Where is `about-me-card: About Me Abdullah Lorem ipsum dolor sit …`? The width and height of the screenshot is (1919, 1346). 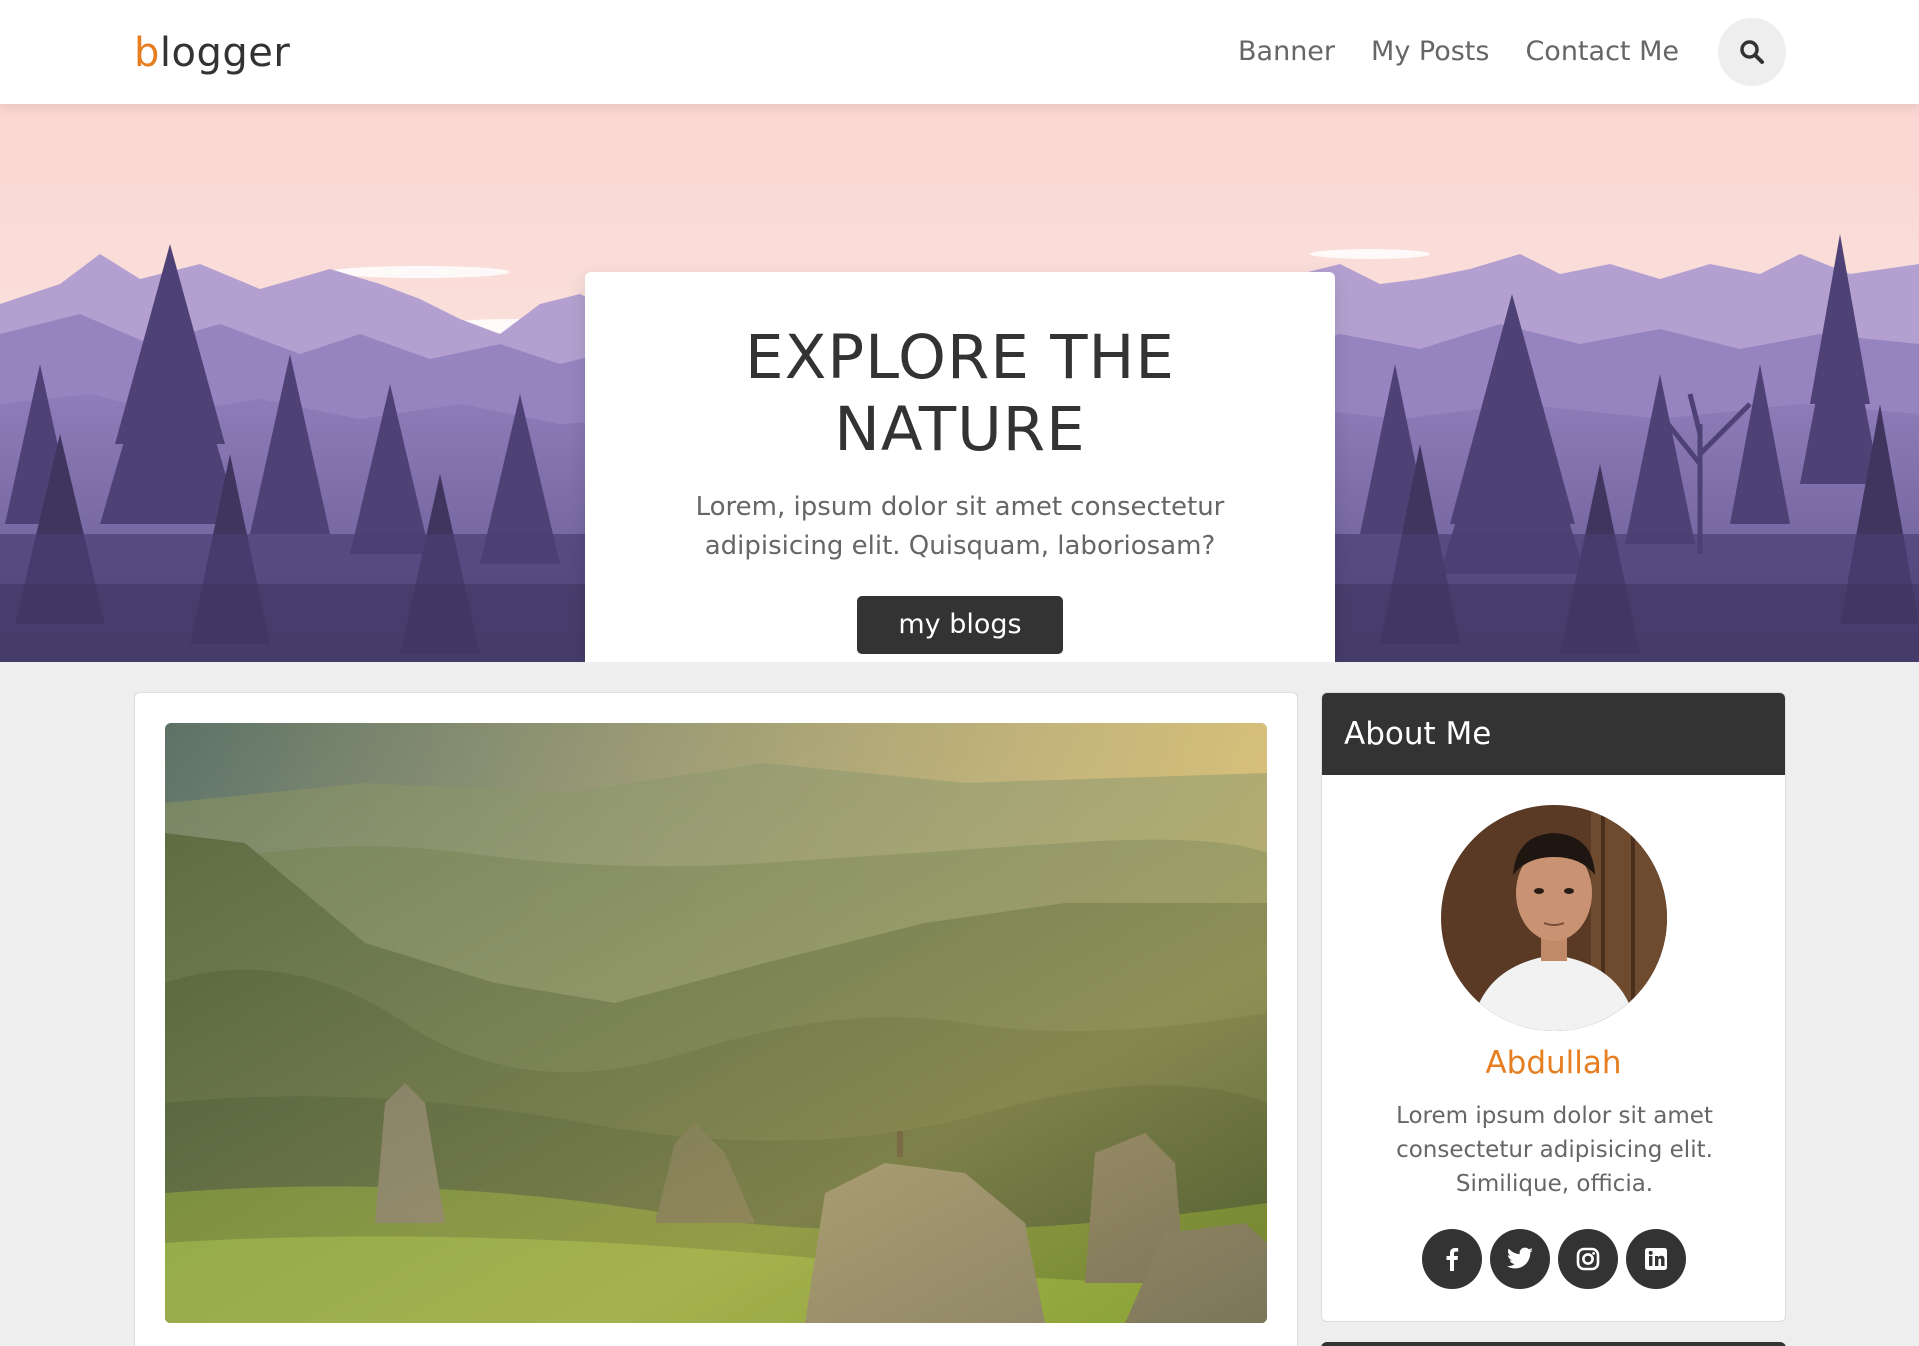 about-me-card: About Me Abdullah Lorem ipsum dolor sit … is located at coordinates (1553, 1007).